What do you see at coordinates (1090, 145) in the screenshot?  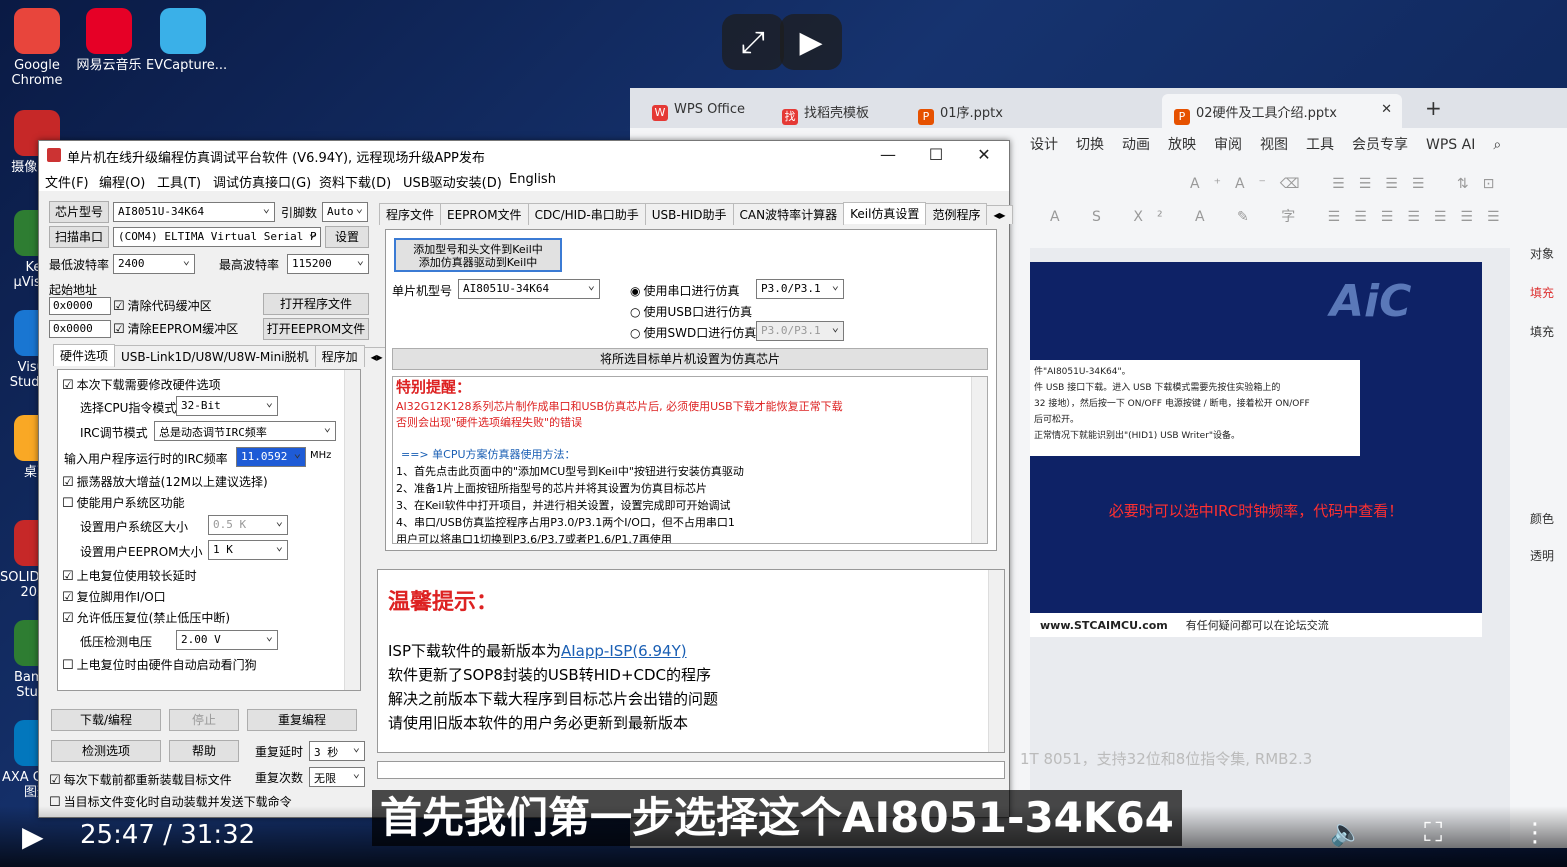 I see `menu-transition: 切换` at bounding box center [1090, 145].